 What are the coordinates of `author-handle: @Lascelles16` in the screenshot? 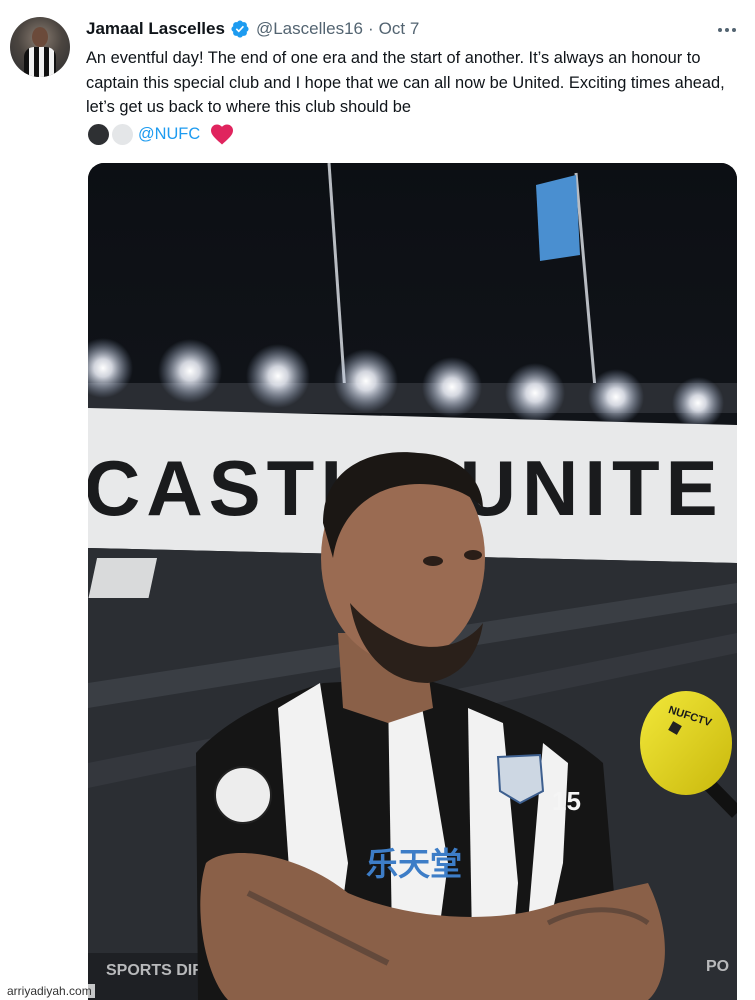 It's located at (309, 29).